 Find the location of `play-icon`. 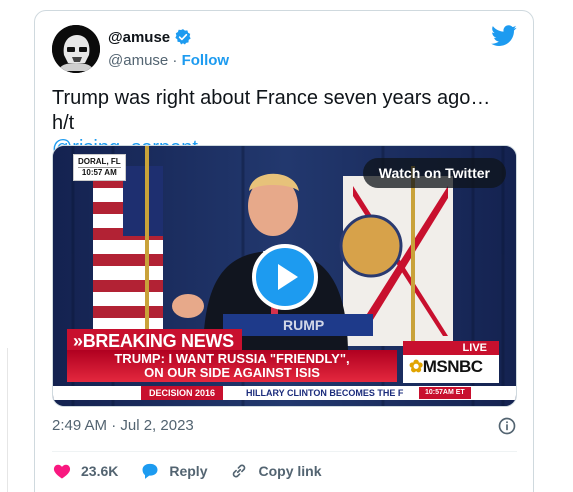

play-icon is located at coordinates (288, 277).